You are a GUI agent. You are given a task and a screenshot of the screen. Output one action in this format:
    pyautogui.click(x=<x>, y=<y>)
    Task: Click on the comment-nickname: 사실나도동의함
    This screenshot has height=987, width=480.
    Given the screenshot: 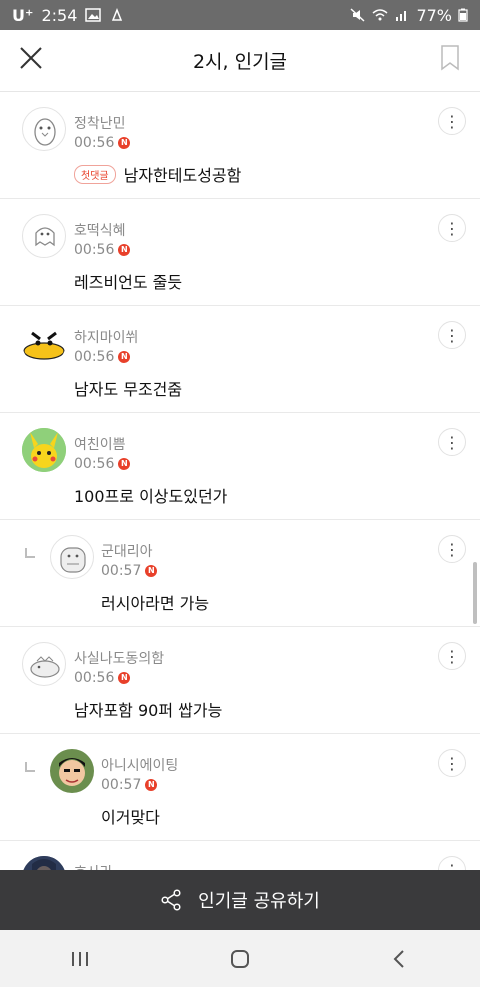 What is the action you would take?
    pyautogui.click(x=119, y=658)
    